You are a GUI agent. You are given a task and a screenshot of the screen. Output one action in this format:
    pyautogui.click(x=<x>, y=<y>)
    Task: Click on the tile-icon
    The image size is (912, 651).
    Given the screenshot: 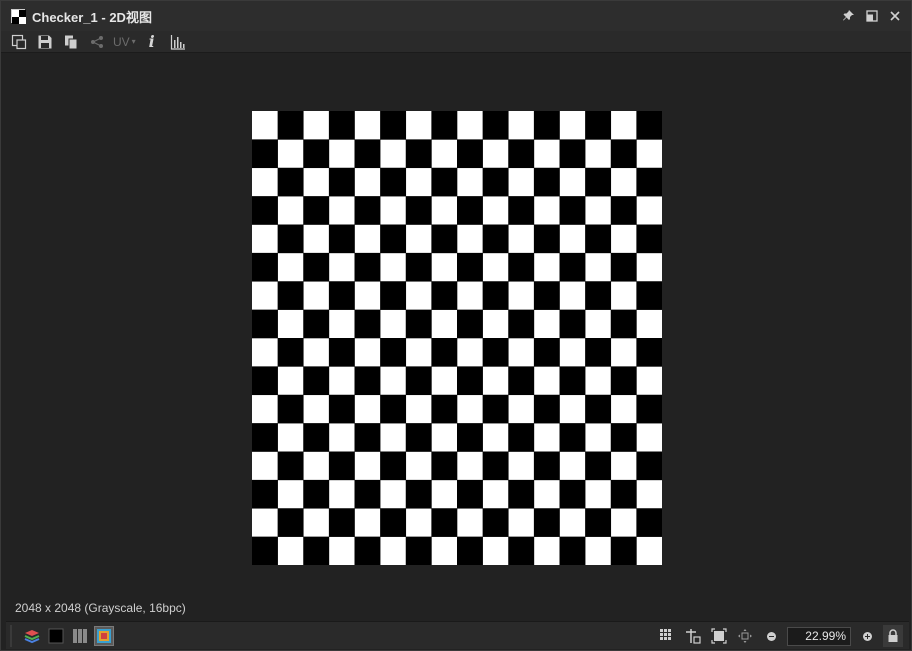 What is the action you would take?
    pyautogui.click(x=693, y=636)
    